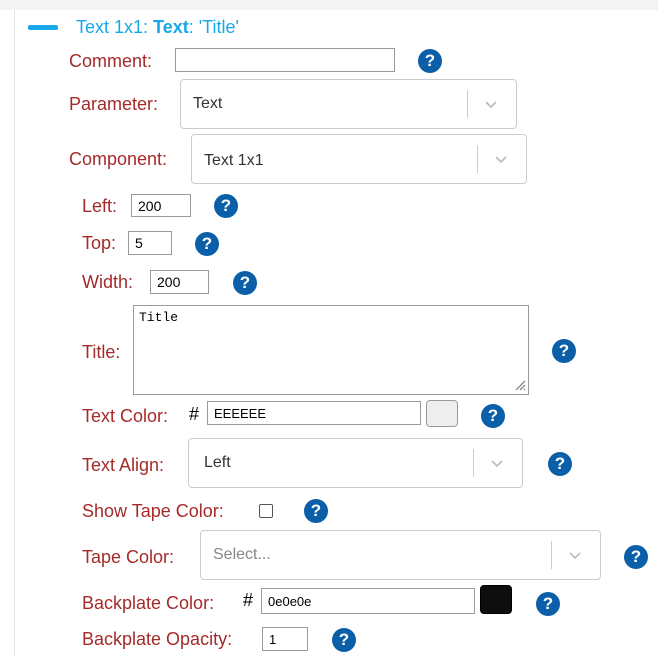 The image size is (658, 656). Describe the element at coordinates (14, 333) in the screenshot. I see `panel-border` at that location.